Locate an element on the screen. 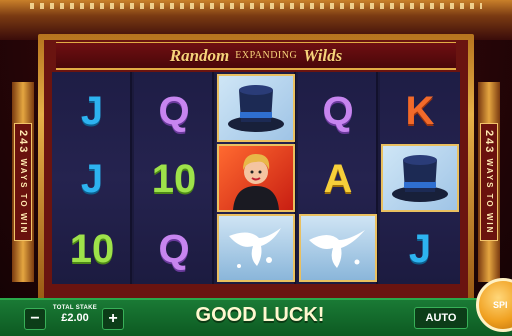  total-stake-value: £2.00 is located at coordinates (75, 318).